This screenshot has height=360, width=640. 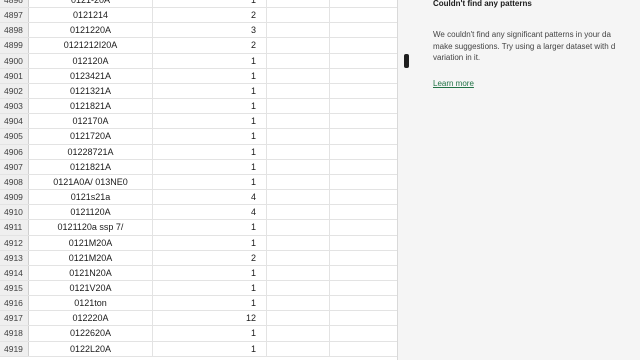 I want to click on row-header: 4903, so click(x=14, y=106).